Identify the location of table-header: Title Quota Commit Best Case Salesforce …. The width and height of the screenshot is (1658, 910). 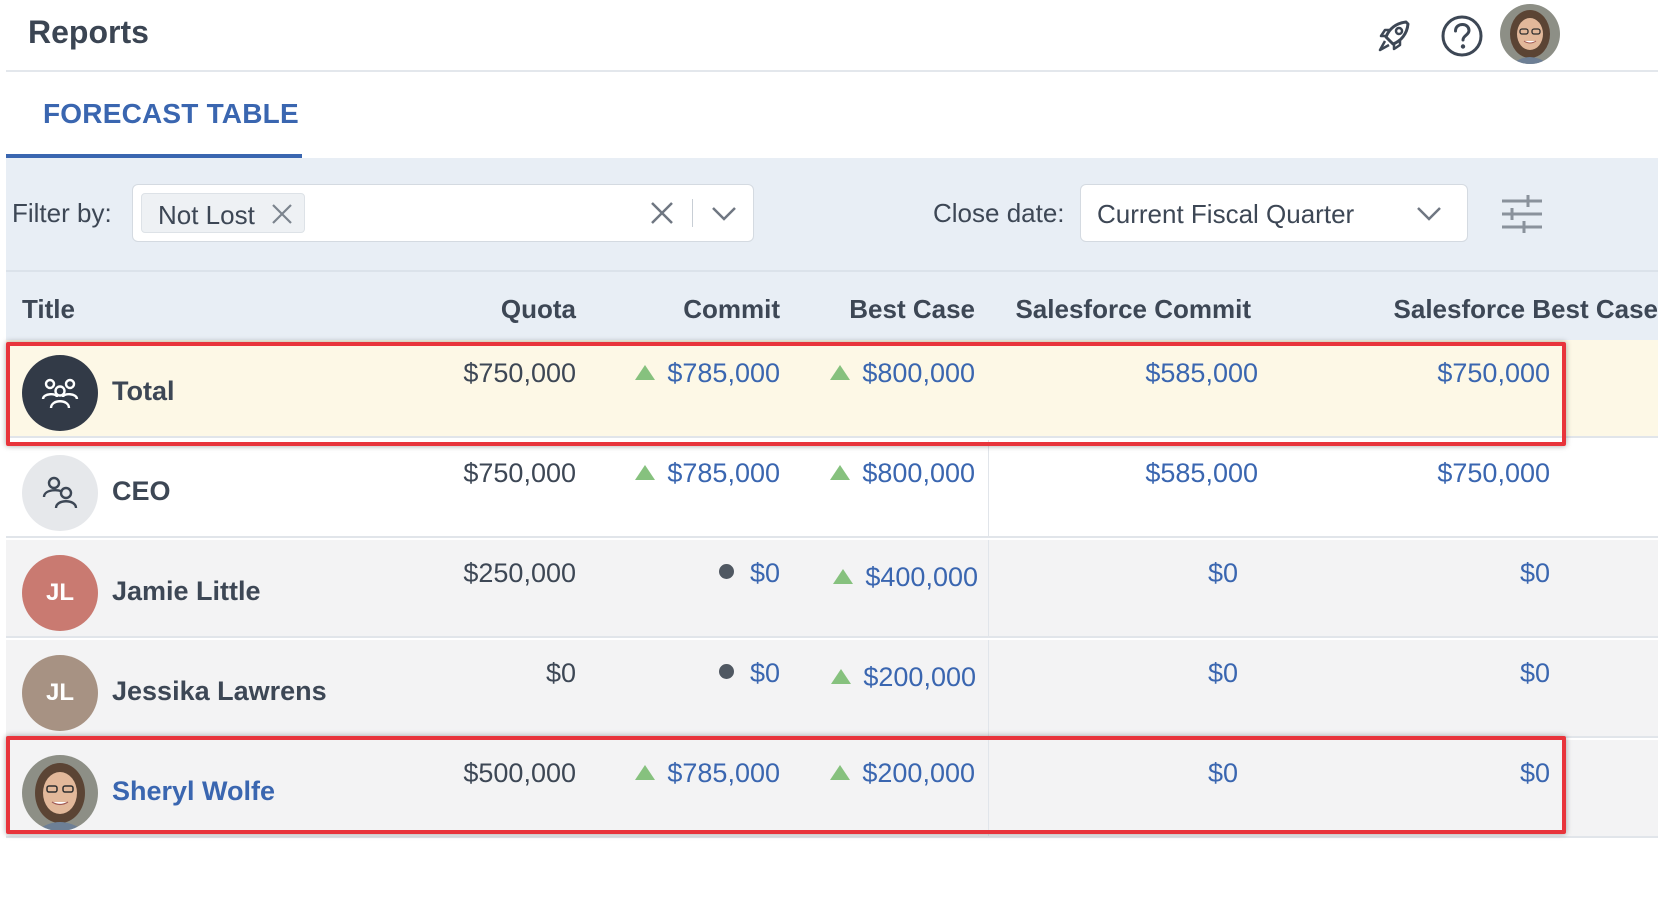
(832, 306).